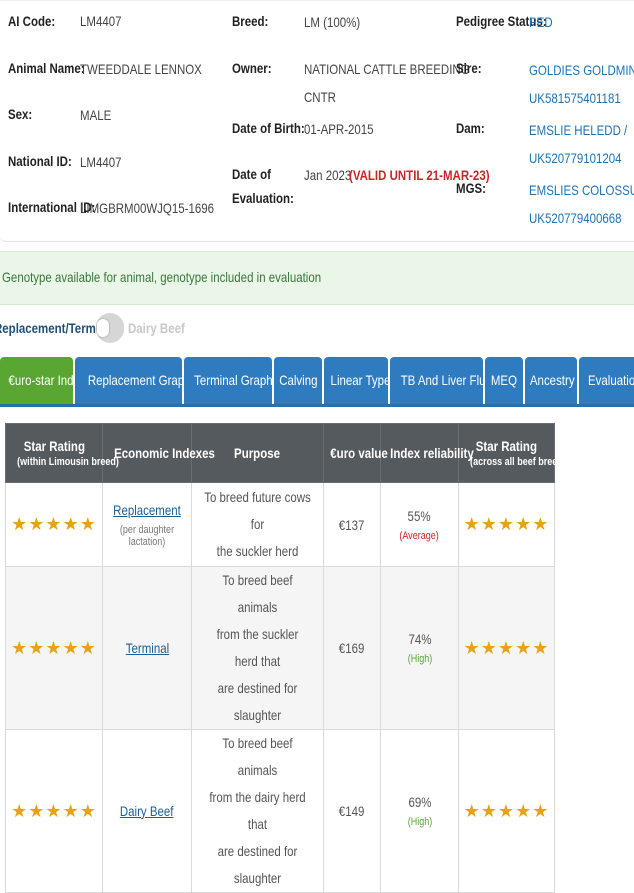 Image resolution: width=634 pixels, height=893 pixels. I want to click on dam-link-line2: UK520779101204, so click(581, 158).